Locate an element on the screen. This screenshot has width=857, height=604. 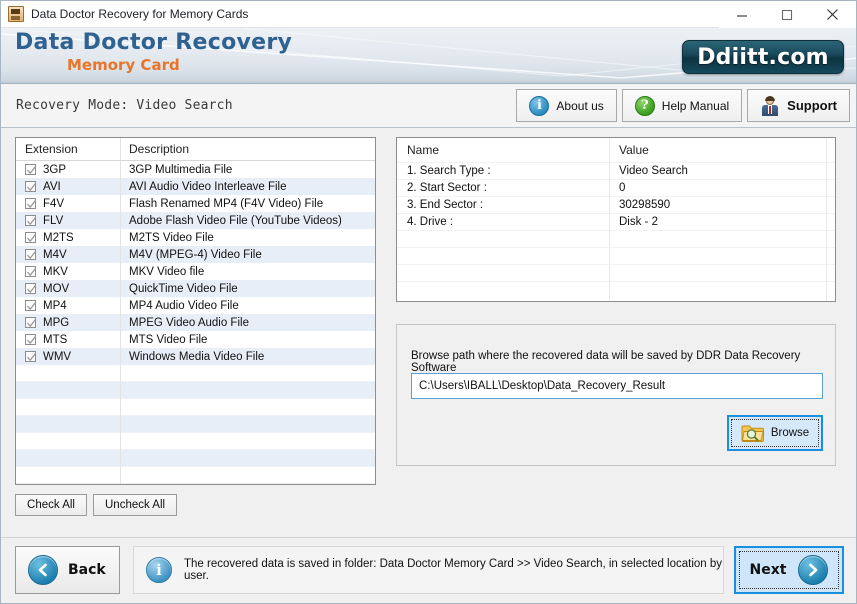
brand-subtitle: Memory Card is located at coordinates (123, 65).